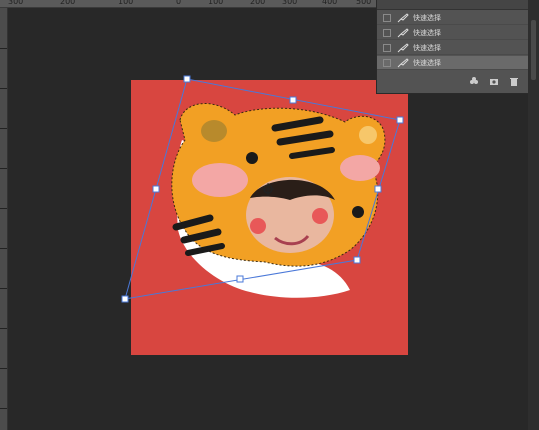 The image size is (539, 430). Describe the element at coordinates (453, 81) in the screenshot. I see `layers-footer` at that location.